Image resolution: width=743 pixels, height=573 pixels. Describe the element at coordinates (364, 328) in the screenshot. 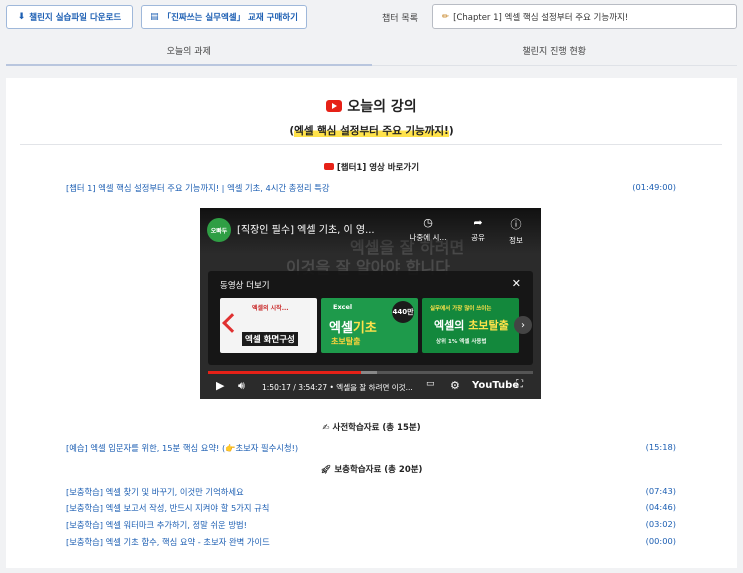

I see `thumb-title-part-b: 기초` at that location.